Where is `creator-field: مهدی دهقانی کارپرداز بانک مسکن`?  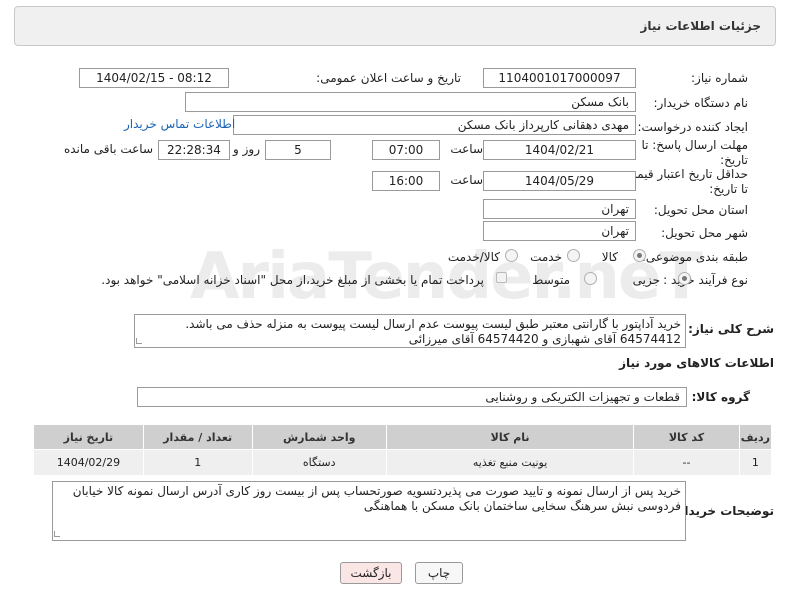
creator-field: مهدی دهقانی کارپرداز بانک مسکن is located at coordinates (434, 125).